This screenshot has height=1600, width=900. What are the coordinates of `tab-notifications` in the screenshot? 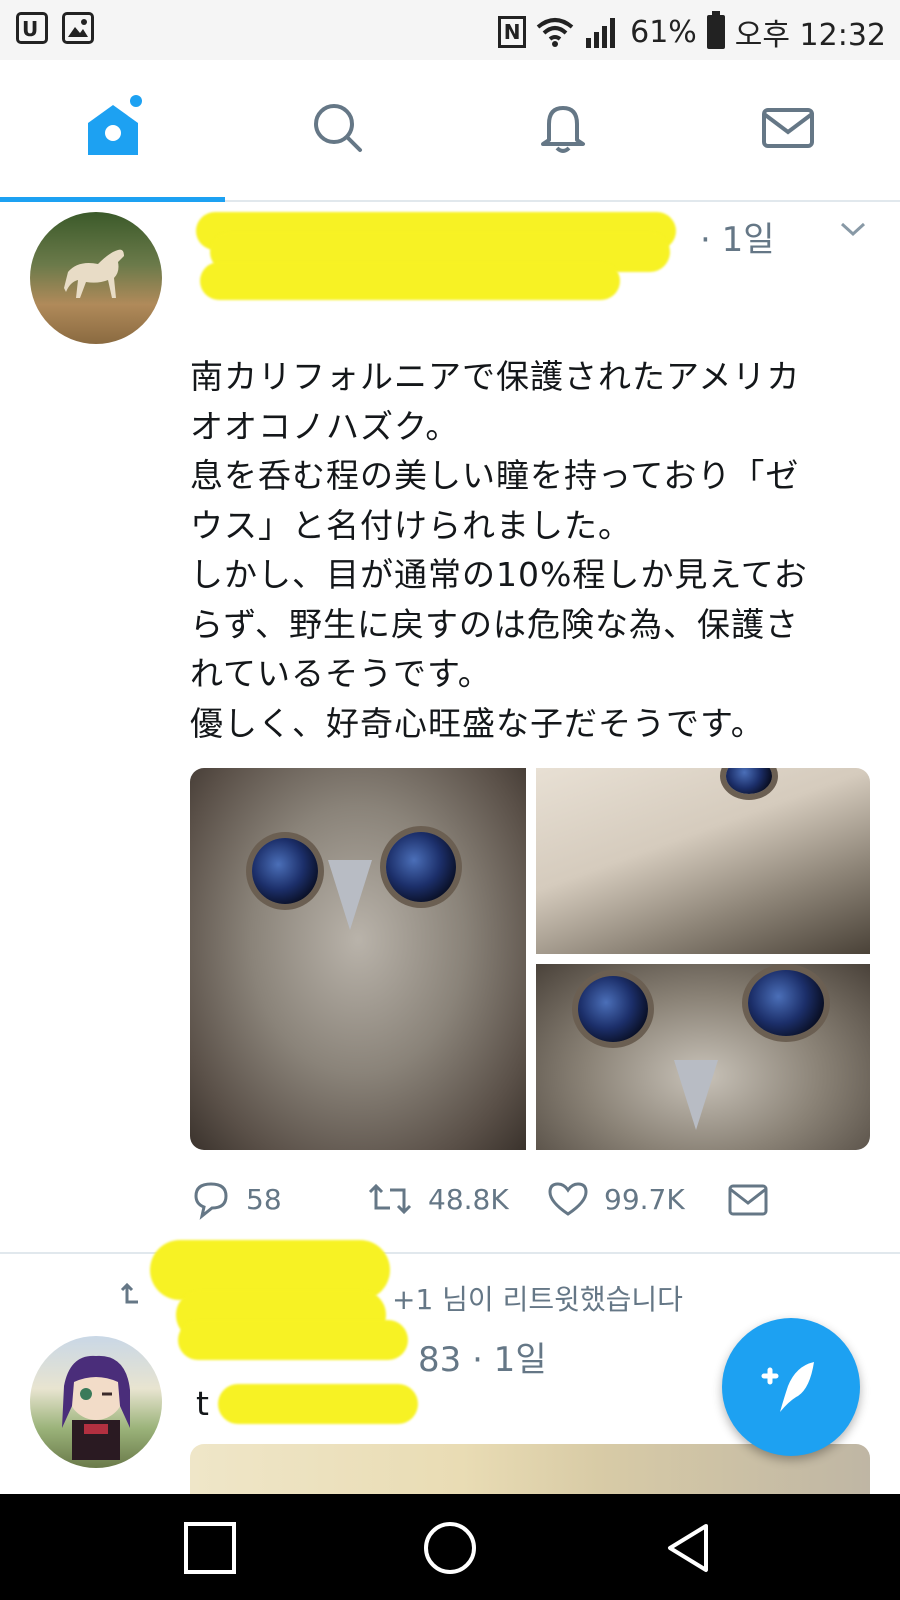 It's located at (562, 128).